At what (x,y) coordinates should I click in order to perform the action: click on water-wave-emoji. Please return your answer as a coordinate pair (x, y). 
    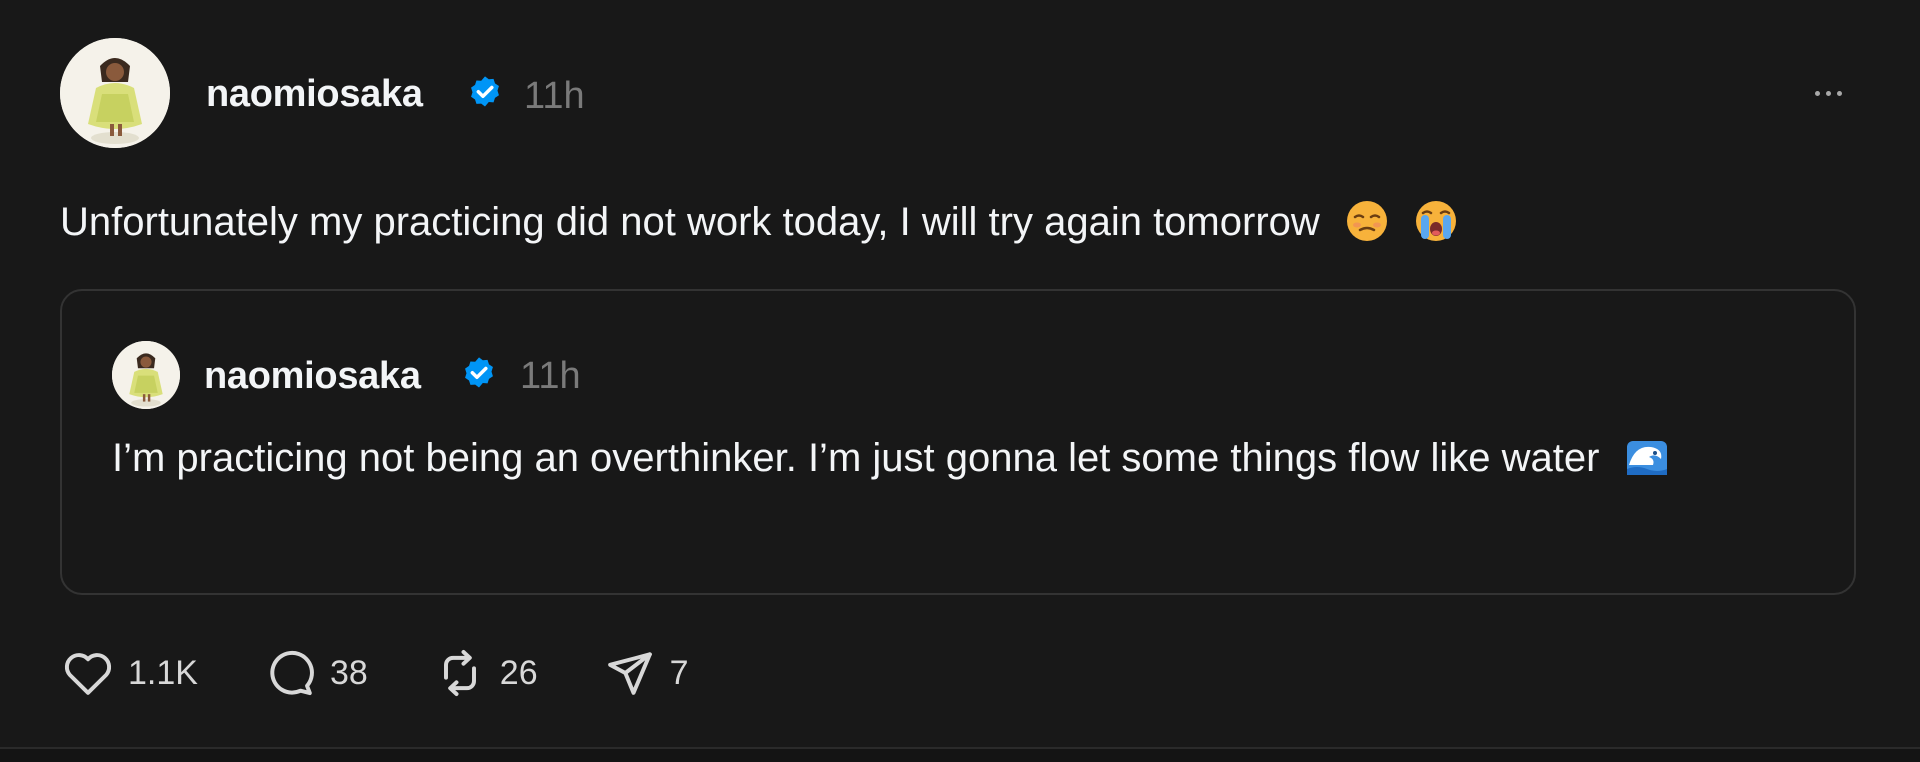
    Looking at the image, I should click on (1646, 458).